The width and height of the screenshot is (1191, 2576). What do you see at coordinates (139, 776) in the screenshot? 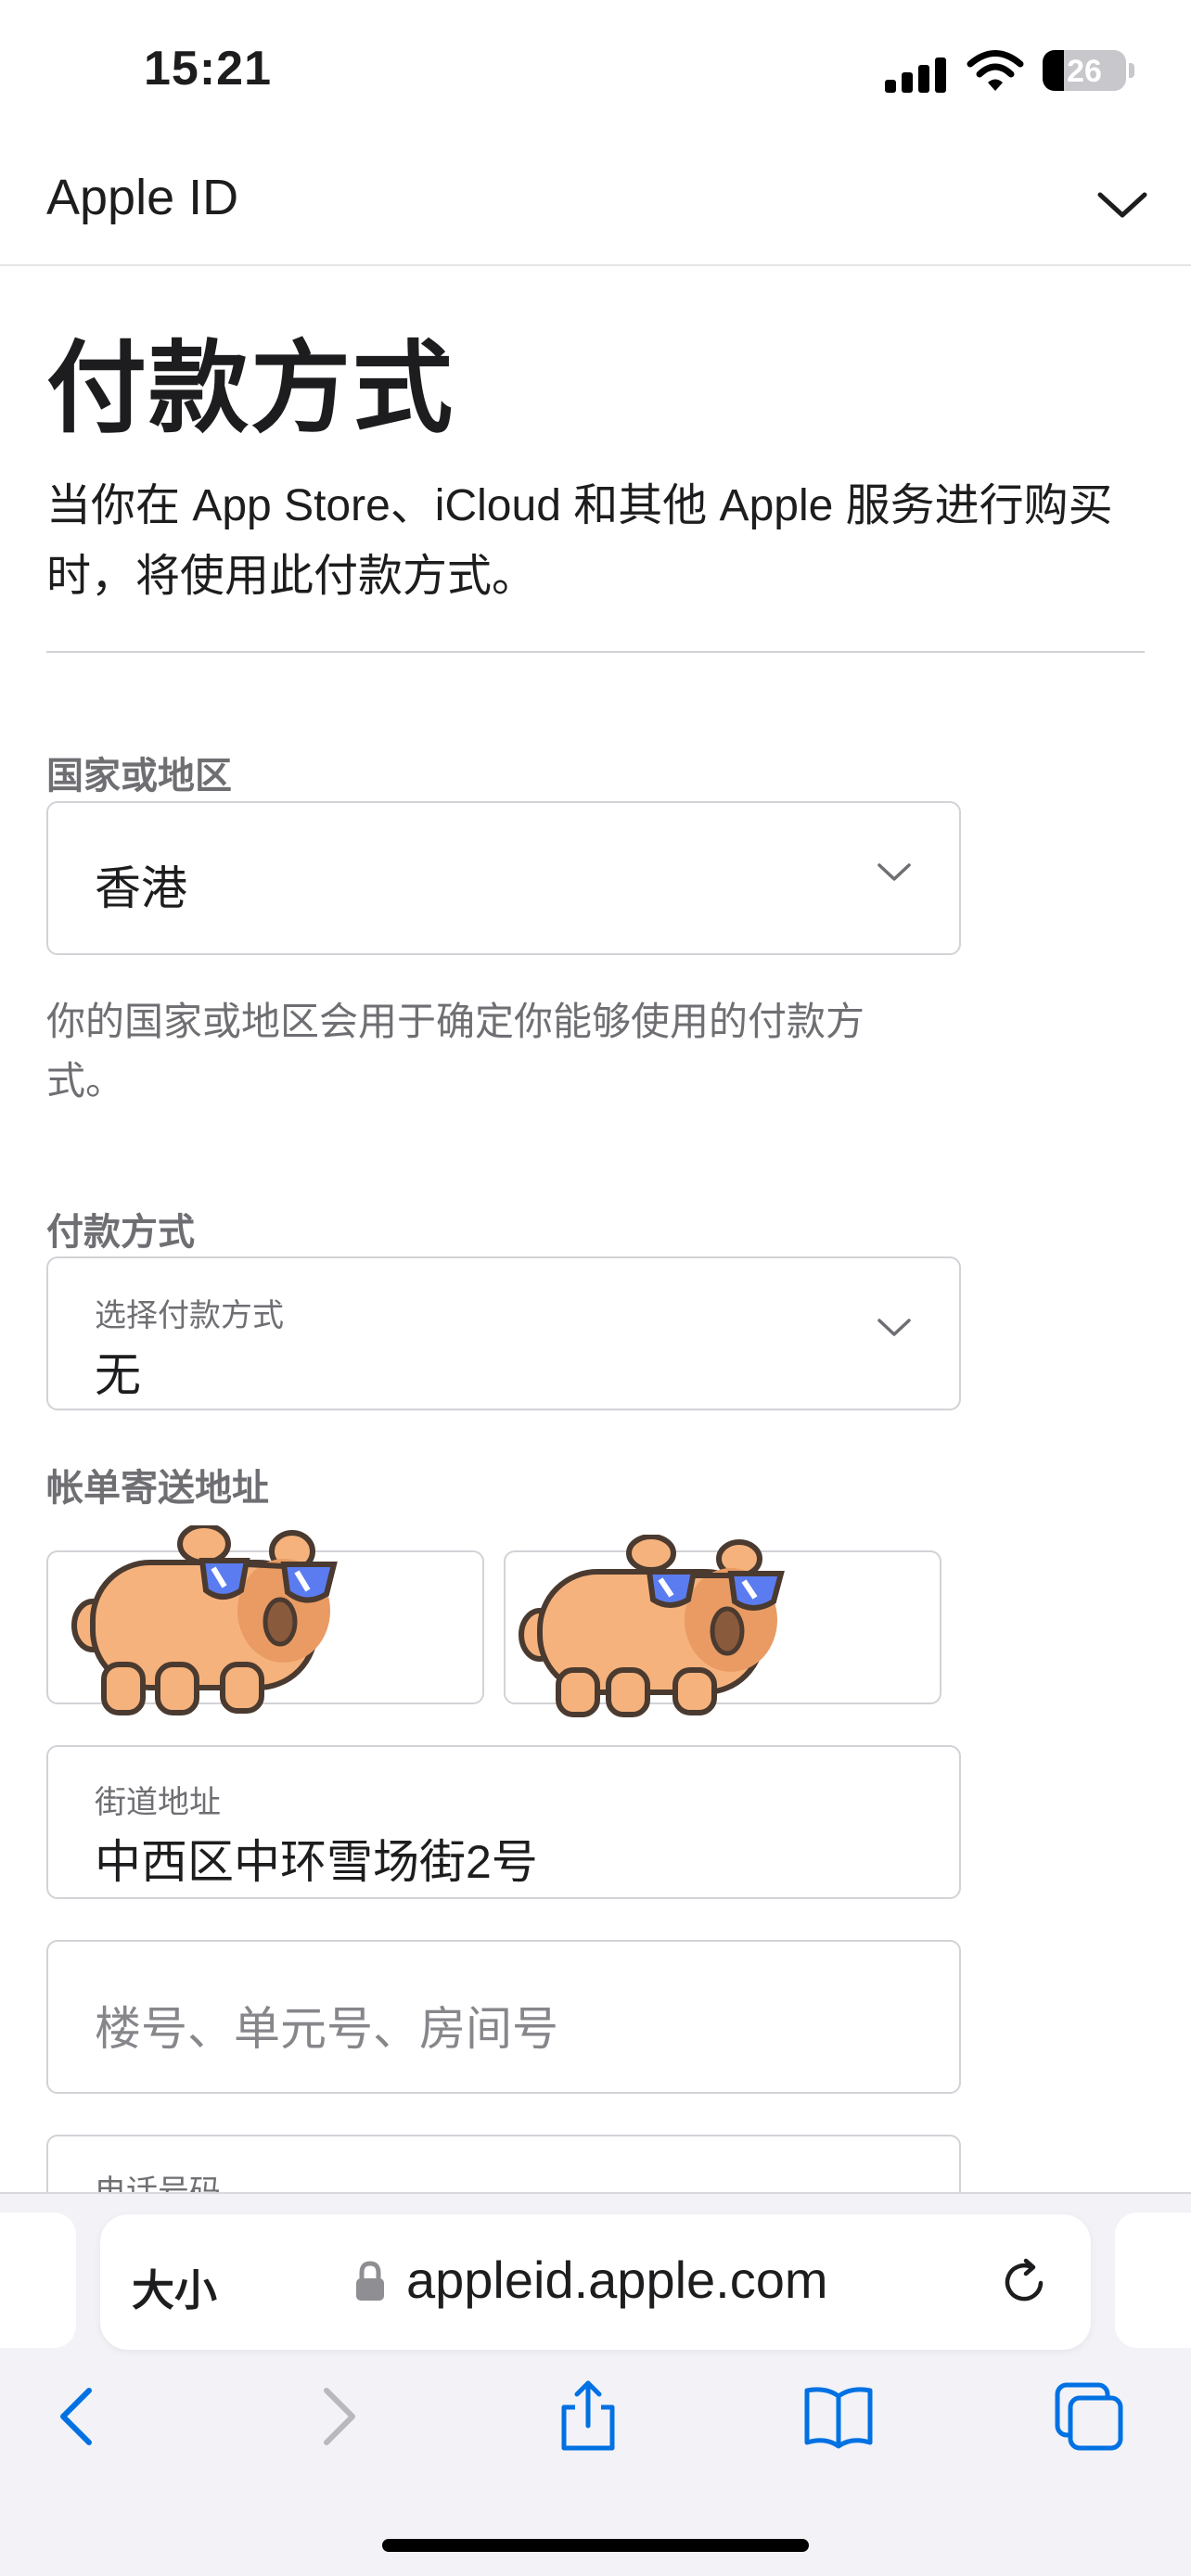
I see `country-label: 国家或地区` at bounding box center [139, 776].